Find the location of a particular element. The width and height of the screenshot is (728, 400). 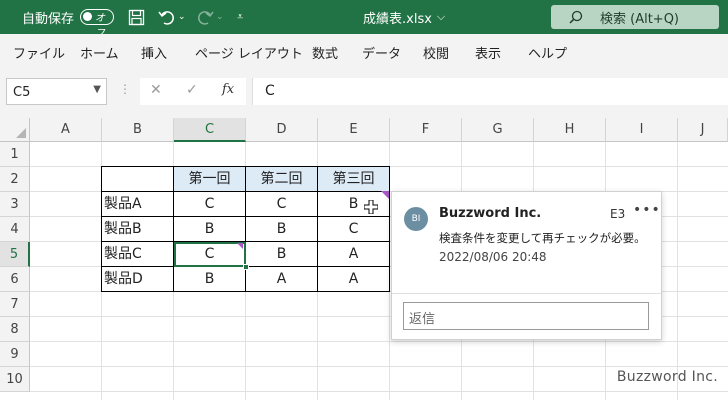

file-name: 成績表.xlsx ⌵ is located at coordinates (404, 17).